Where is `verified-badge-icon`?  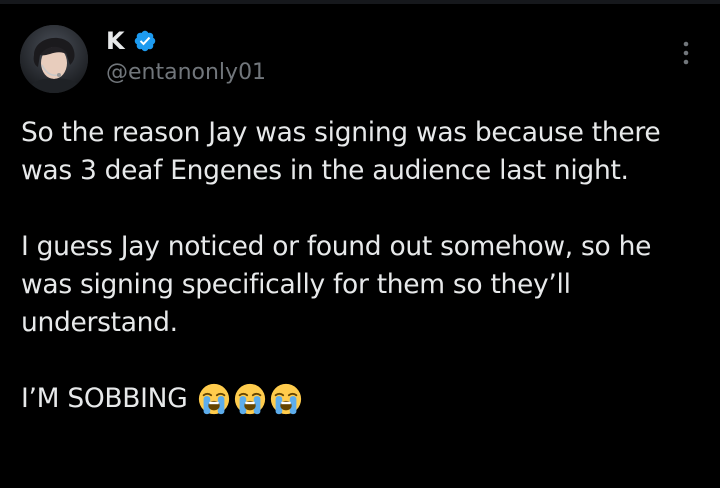 verified-badge-icon is located at coordinates (144, 41).